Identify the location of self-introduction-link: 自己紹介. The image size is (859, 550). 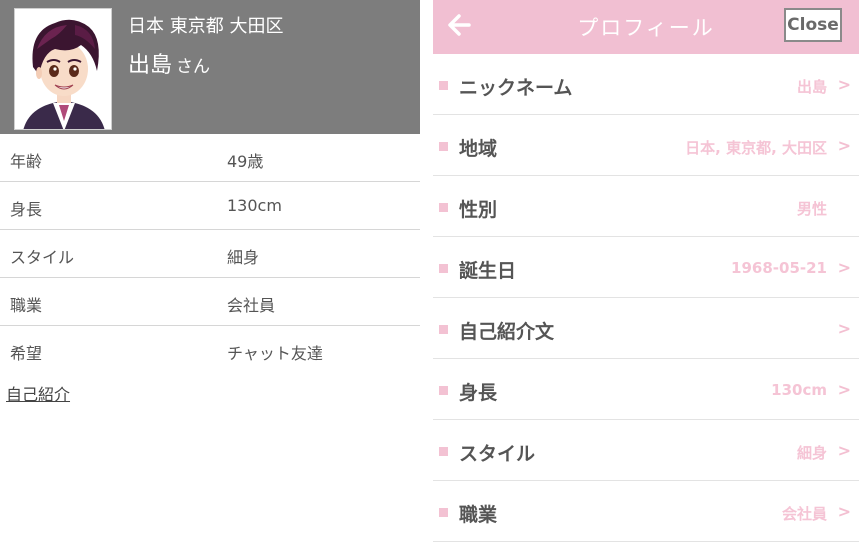
(38, 393).